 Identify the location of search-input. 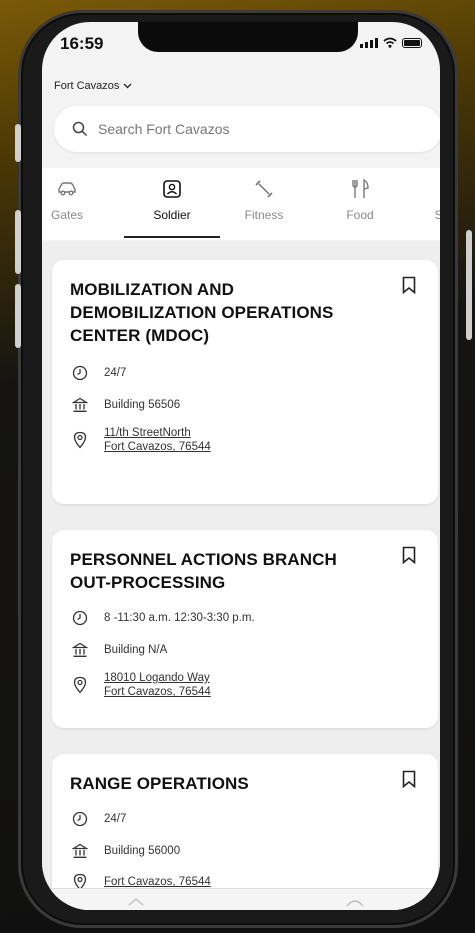
(248, 129).